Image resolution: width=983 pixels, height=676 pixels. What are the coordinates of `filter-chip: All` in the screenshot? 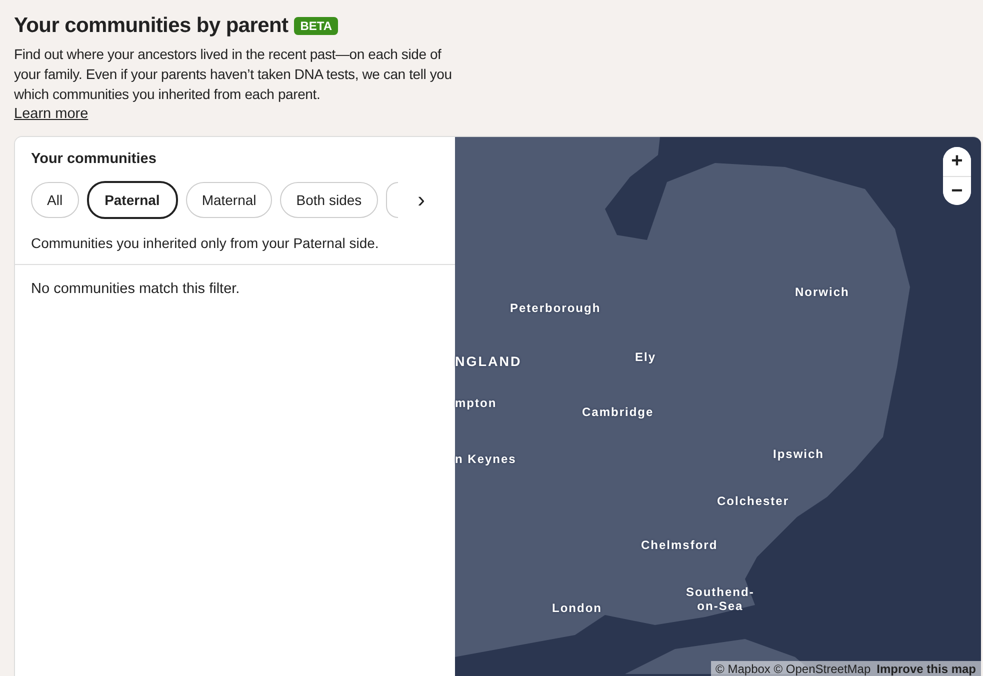 It's located at (55, 200).